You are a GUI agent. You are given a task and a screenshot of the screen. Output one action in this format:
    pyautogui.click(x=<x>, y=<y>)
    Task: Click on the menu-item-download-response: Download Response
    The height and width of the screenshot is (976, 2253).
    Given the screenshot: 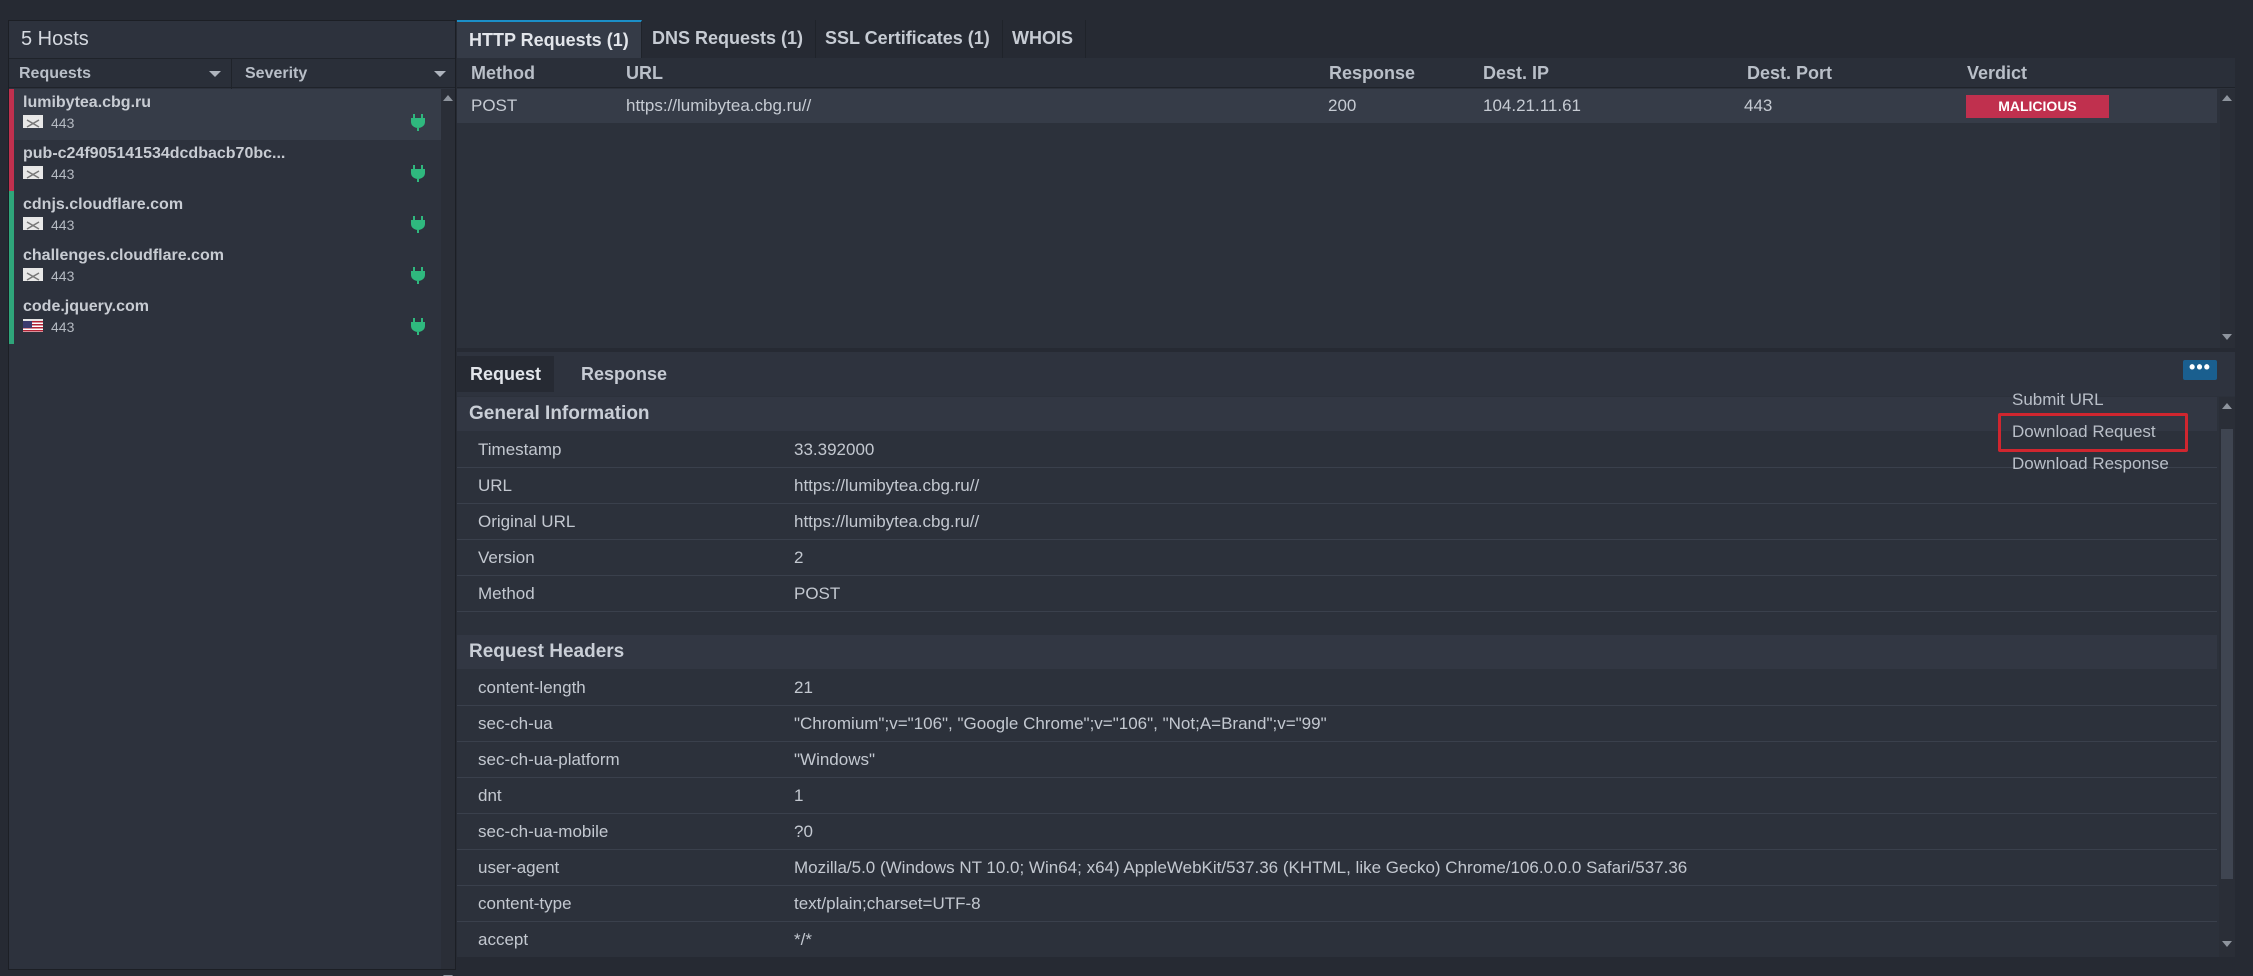 What is the action you would take?
    pyautogui.click(x=2090, y=464)
    